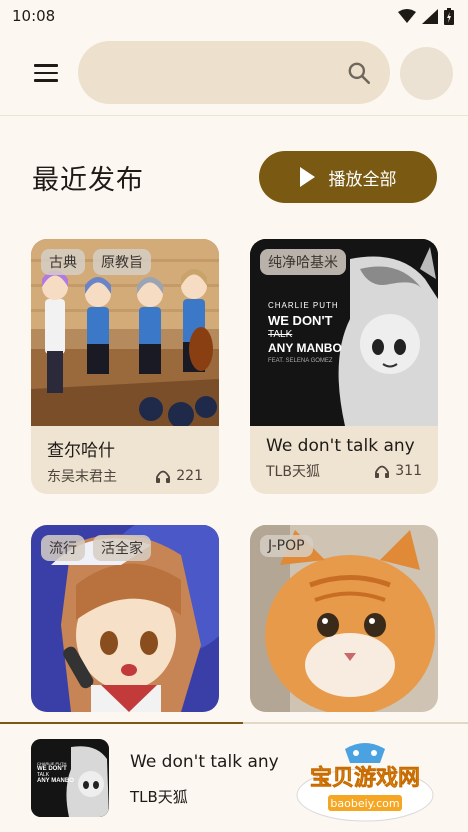 This screenshot has height=832, width=468. What do you see at coordinates (234, 16) in the screenshot?
I see `status-bar: 10:08` at bounding box center [234, 16].